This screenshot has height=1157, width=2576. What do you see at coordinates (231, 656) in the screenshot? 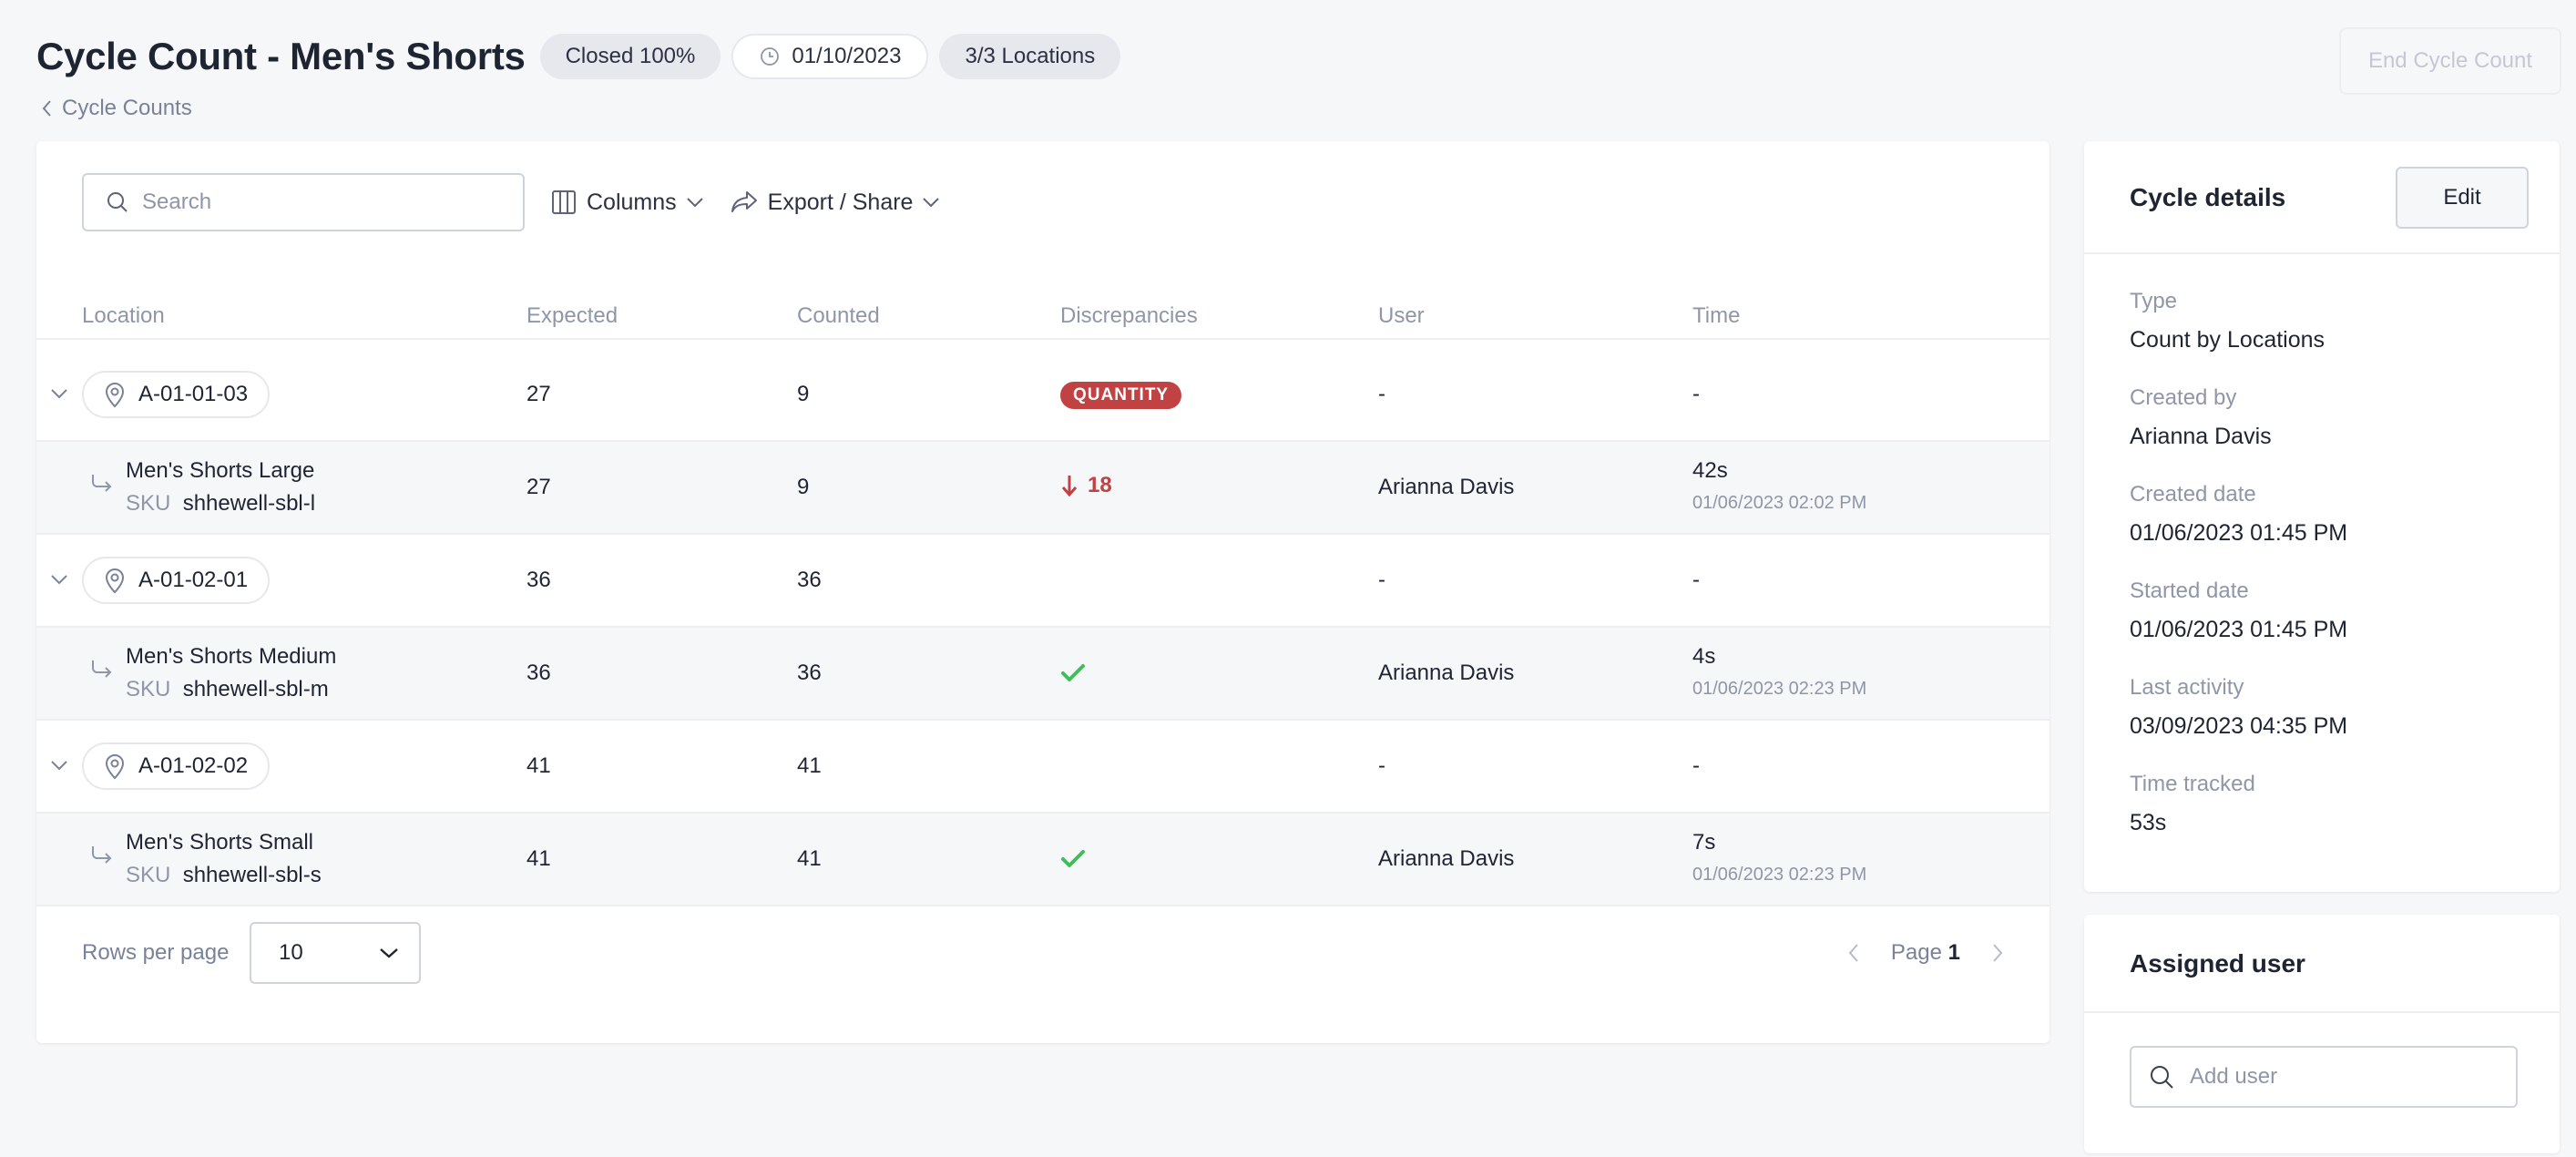
I see `item-name: Men's Shorts Medium` at bounding box center [231, 656].